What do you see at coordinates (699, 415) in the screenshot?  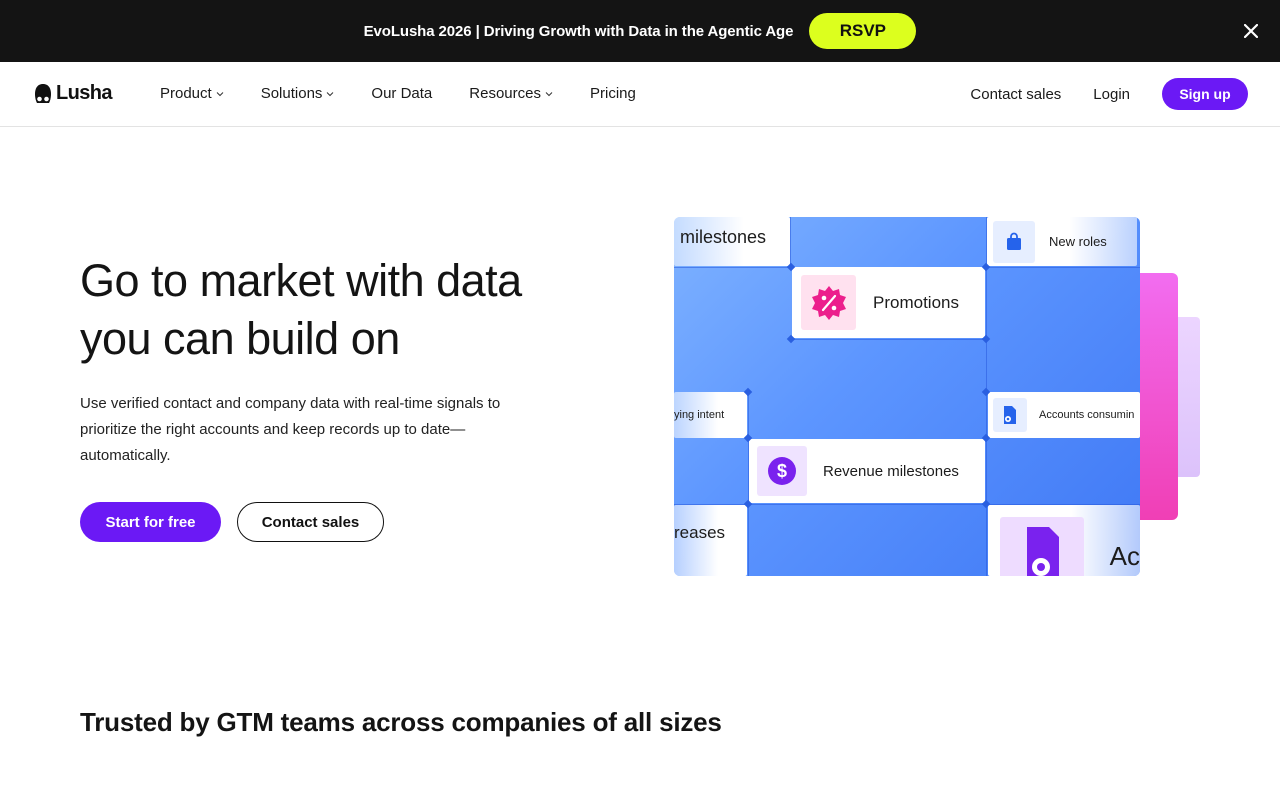 I see `tile-label: ying intent` at bounding box center [699, 415].